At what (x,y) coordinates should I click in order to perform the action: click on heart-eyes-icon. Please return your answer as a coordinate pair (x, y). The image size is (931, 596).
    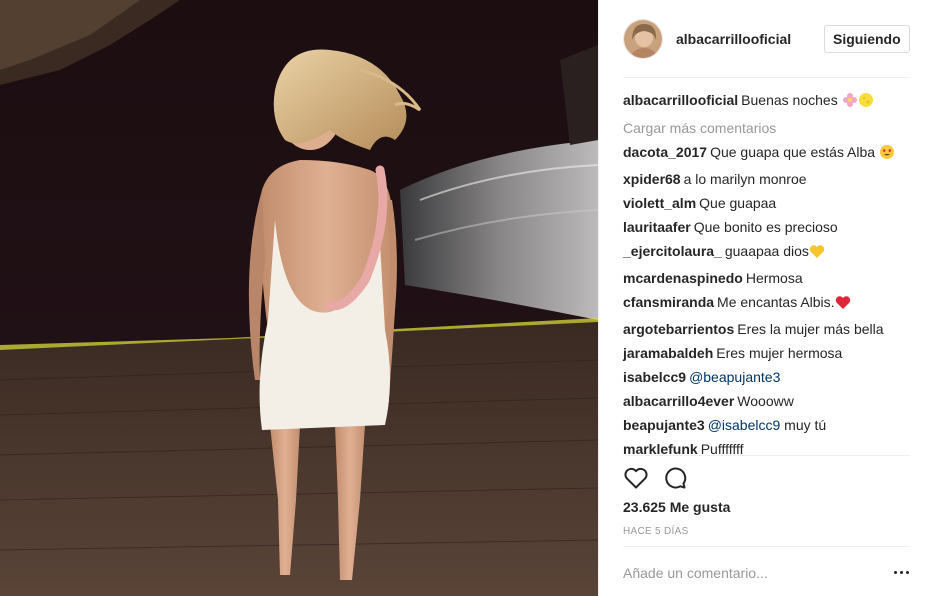
    Looking at the image, I should click on (887, 155).